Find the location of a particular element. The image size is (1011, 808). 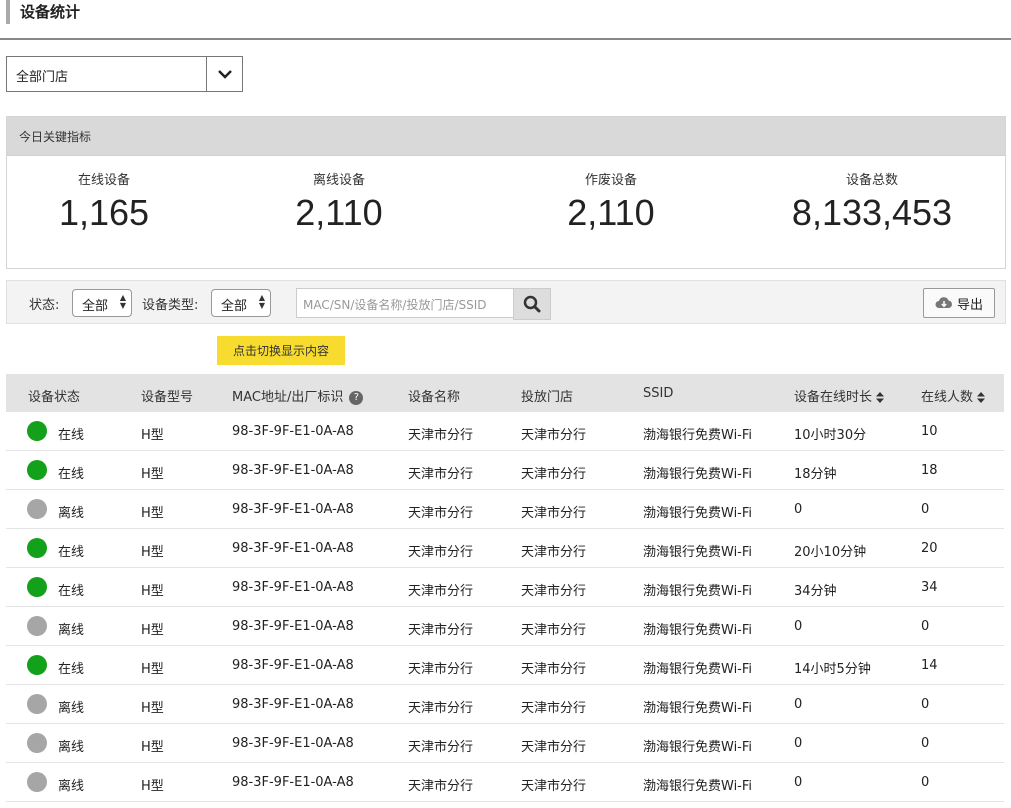

column-header-users-label: 在线人数 is located at coordinates (947, 397).